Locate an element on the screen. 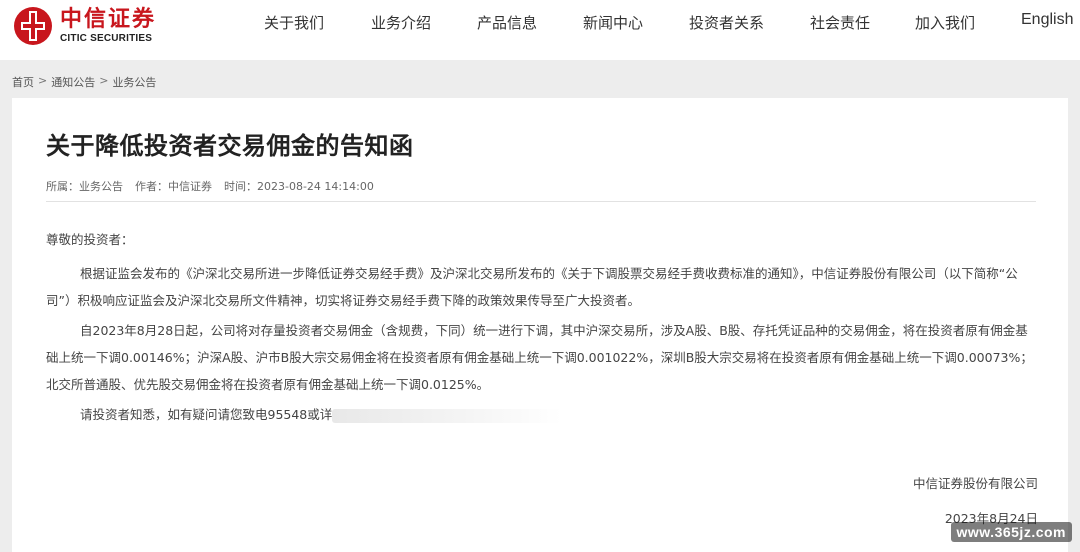 Image resolution: width=1080 pixels, height=552 pixels. article-time: 时间：2023-08-24 14:14:00 is located at coordinates (299, 186).